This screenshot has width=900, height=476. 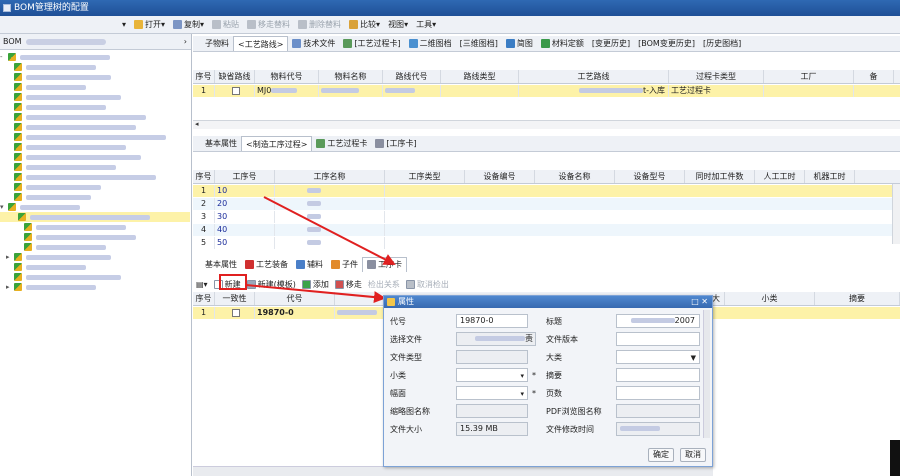 I want to click on field-label: 摘要, so click(x=554, y=375).